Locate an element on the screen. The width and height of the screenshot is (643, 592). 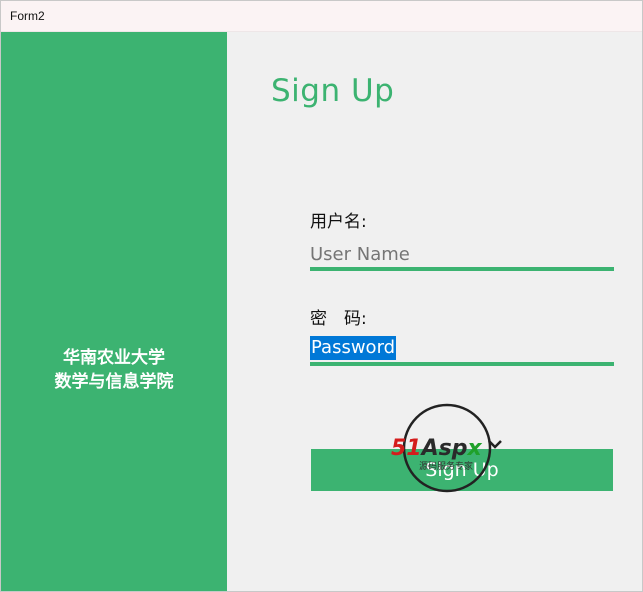
school-name-line2: 数学与信息学院 is located at coordinates (114, 382).